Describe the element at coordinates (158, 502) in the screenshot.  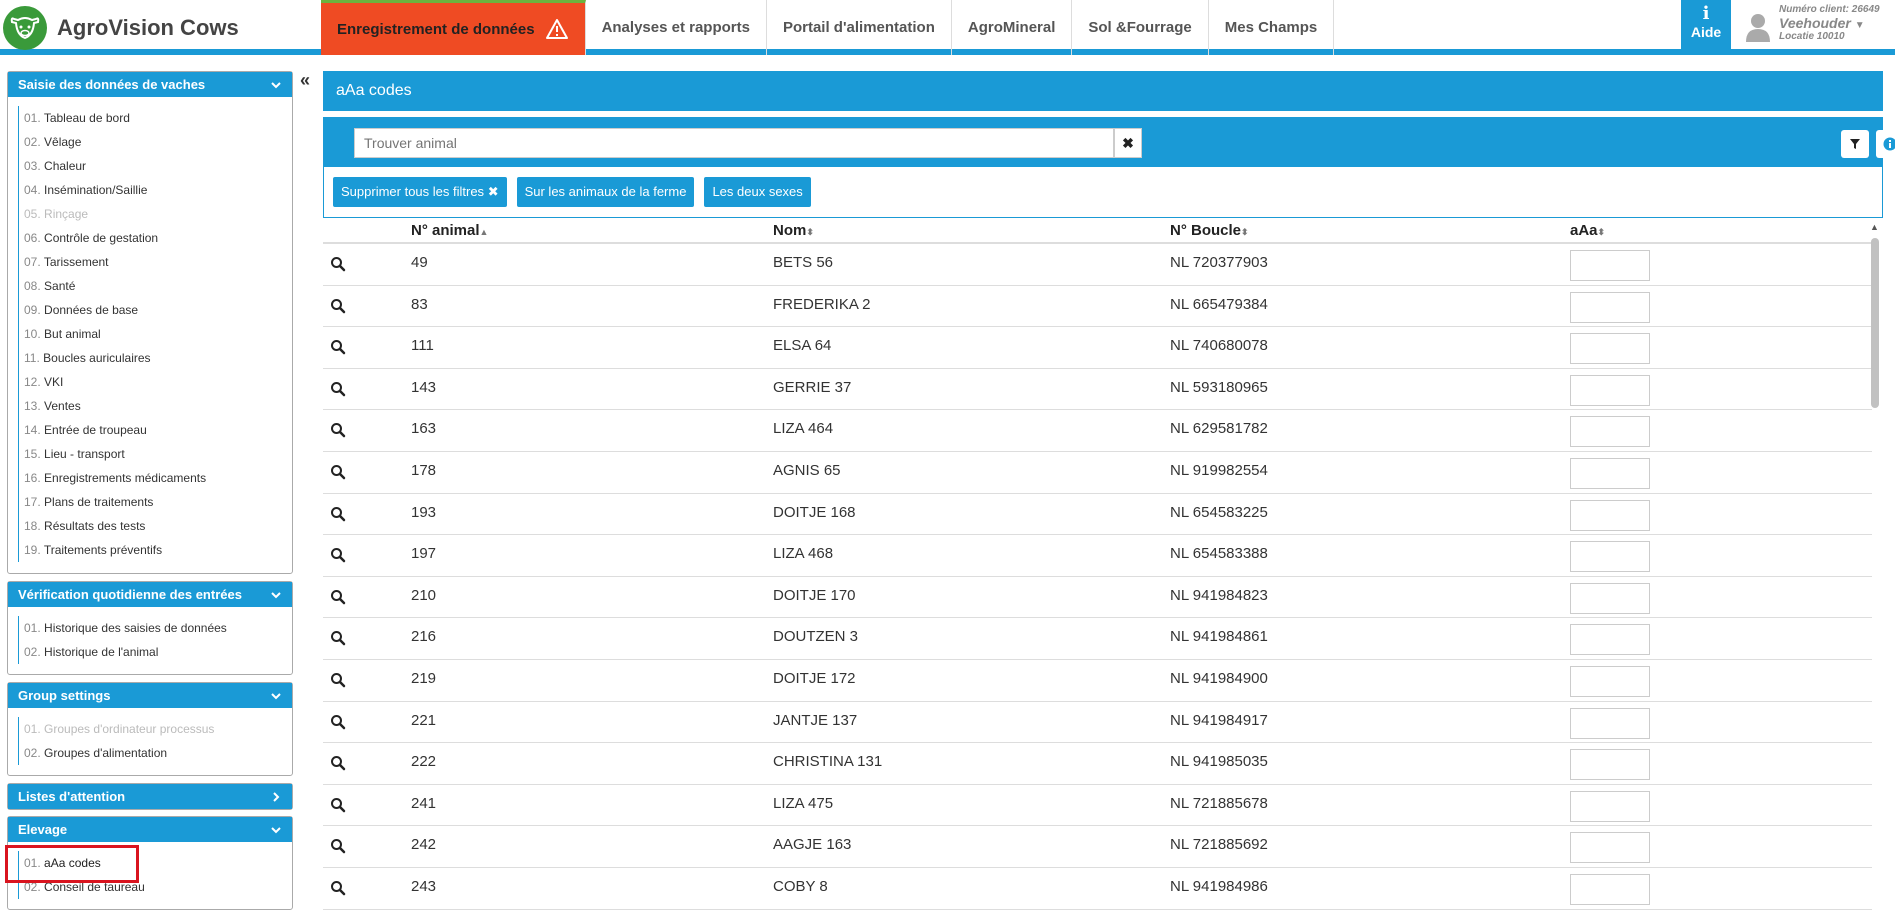
I see `sidebar-item: 17. Plans de traitements` at that location.